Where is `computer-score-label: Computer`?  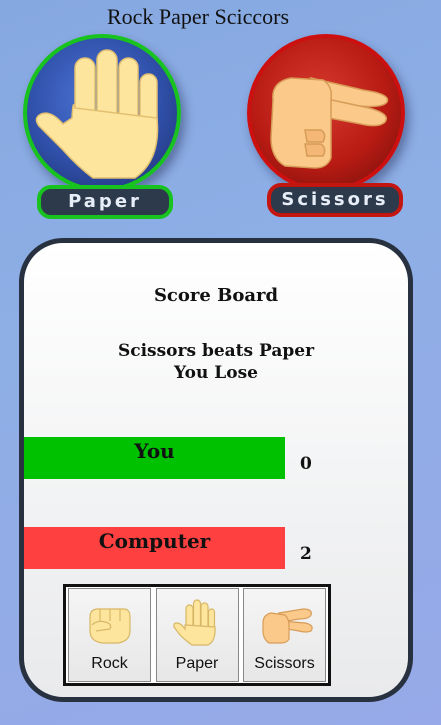
computer-score-label: Computer is located at coordinates (154, 541).